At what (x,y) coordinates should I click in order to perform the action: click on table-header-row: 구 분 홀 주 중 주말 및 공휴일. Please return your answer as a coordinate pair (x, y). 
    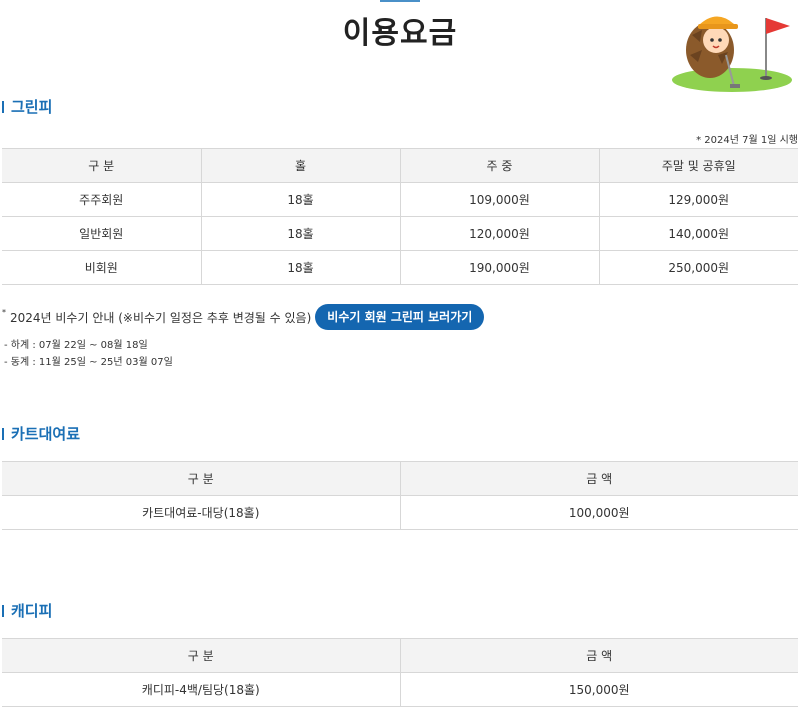
    Looking at the image, I should click on (400, 165).